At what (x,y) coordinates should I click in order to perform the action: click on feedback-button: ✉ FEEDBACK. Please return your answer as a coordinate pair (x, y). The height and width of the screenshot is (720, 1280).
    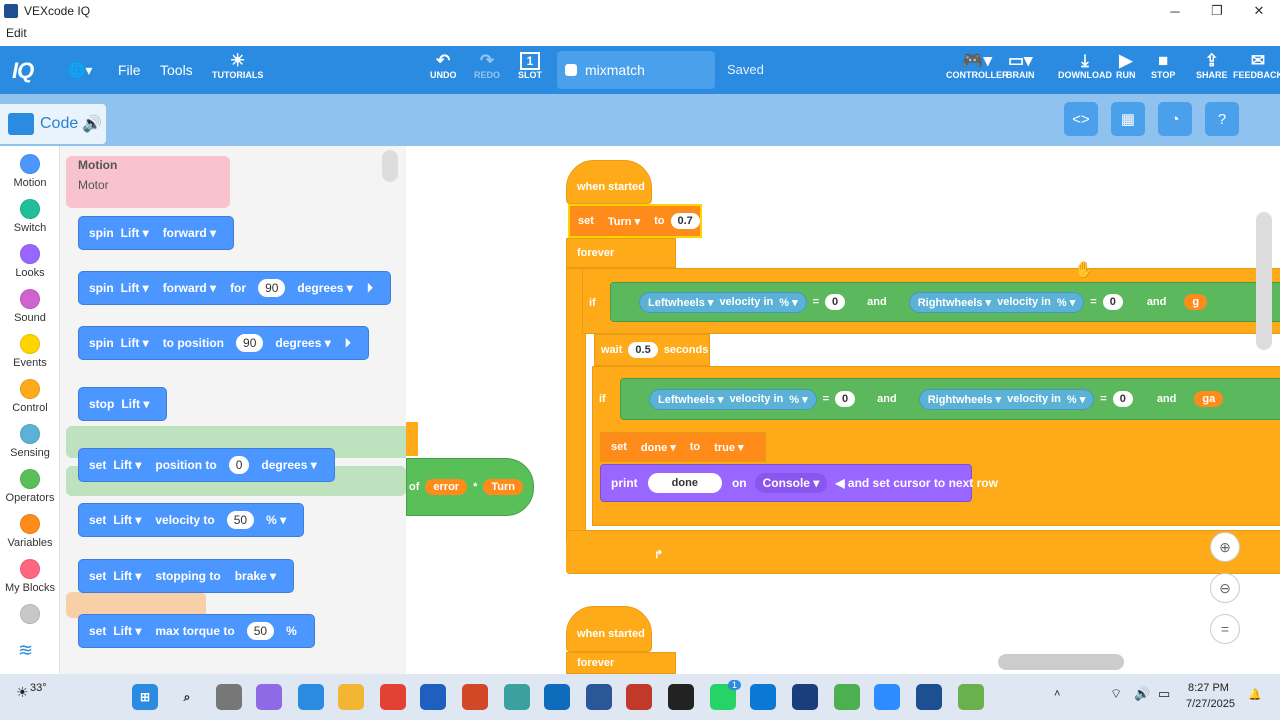
    Looking at the image, I should click on (1256, 66).